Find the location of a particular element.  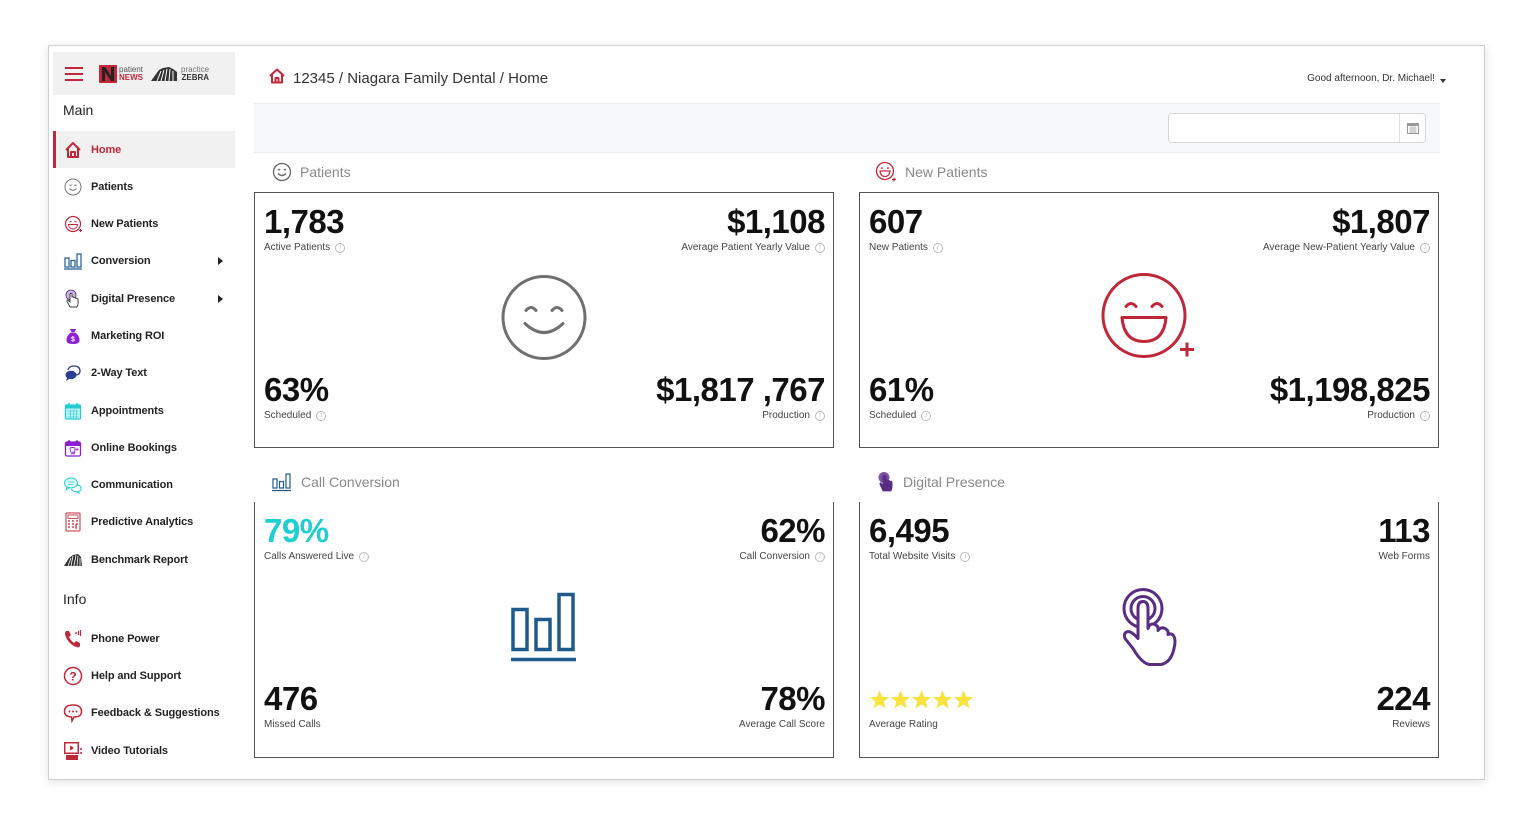

calculator-icon is located at coordinates (73, 522).